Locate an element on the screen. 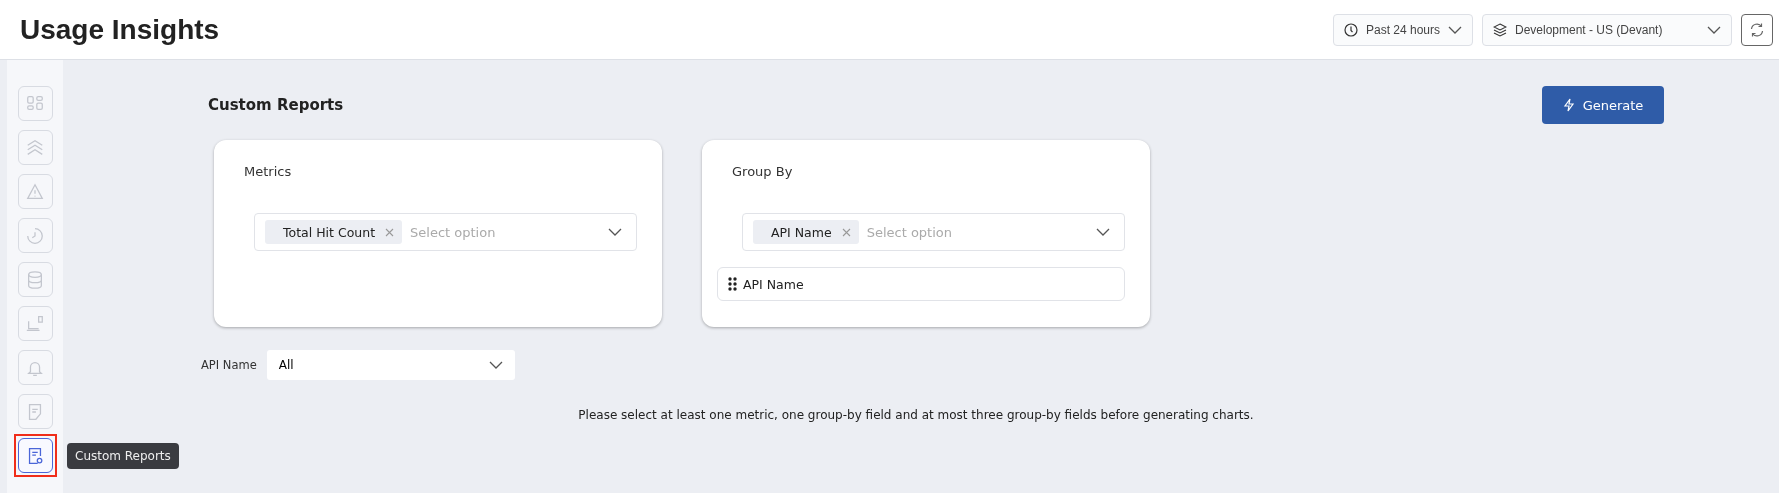 The width and height of the screenshot is (1779, 493). database-icon is located at coordinates (35, 279).